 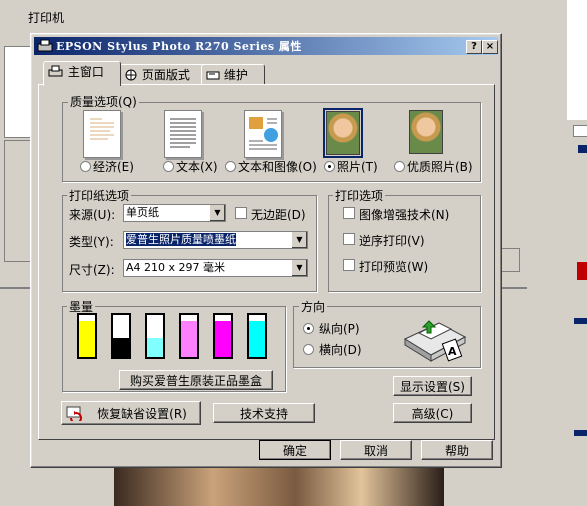 What do you see at coordinates (308, 349) in the screenshot?
I see `landscape-radio` at bounding box center [308, 349].